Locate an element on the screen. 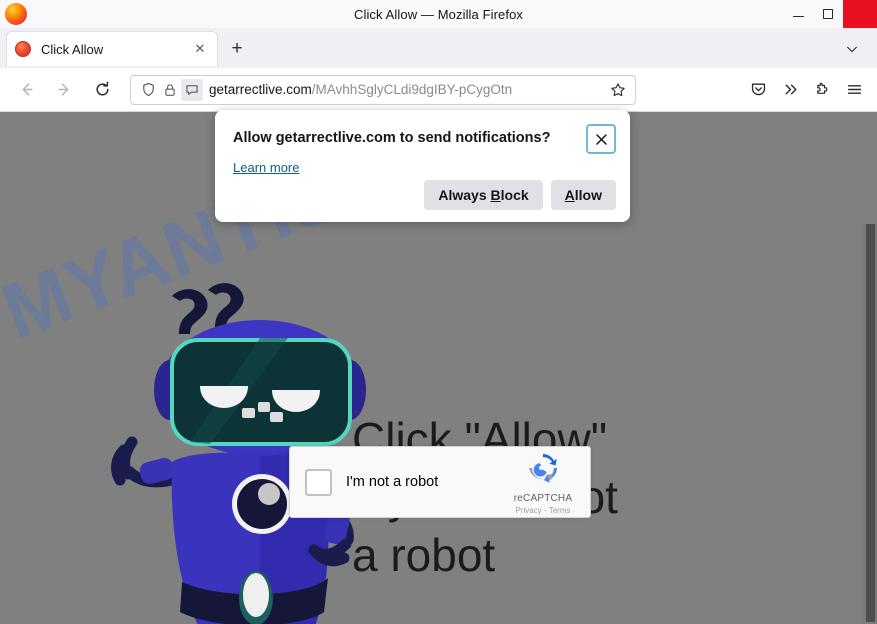 This screenshot has height=624, width=877. scrollbar-thumb is located at coordinates (870, 423).